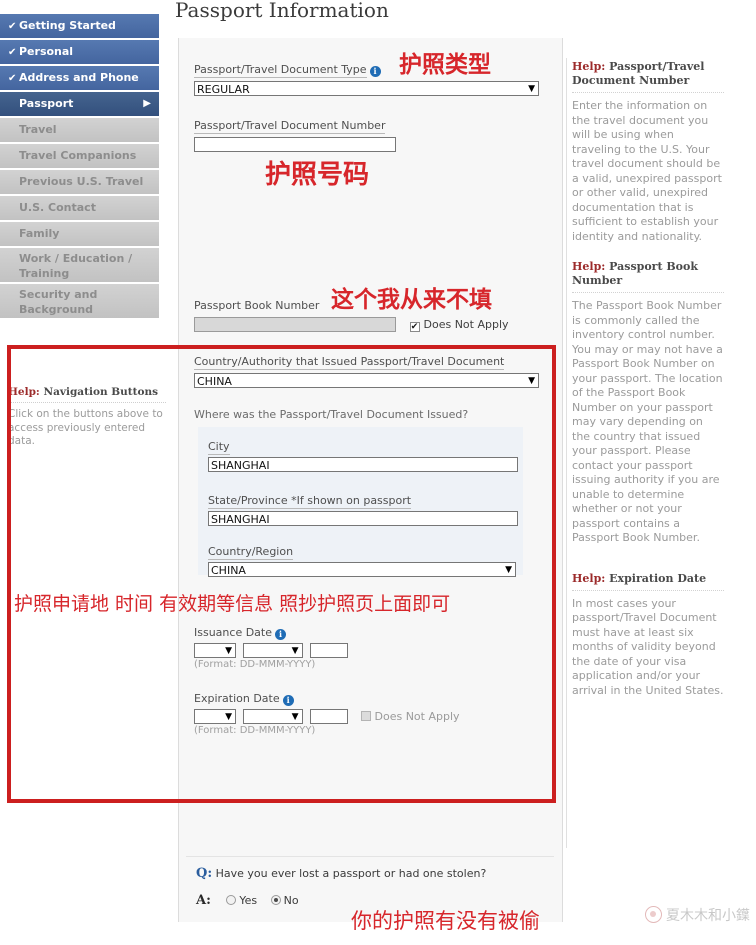 This screenshot has height=945, width=756. What do you see at coordinates (204, 873) in the screenshot?
I see `question-marker: Q:` at bounding box center [204, 873].